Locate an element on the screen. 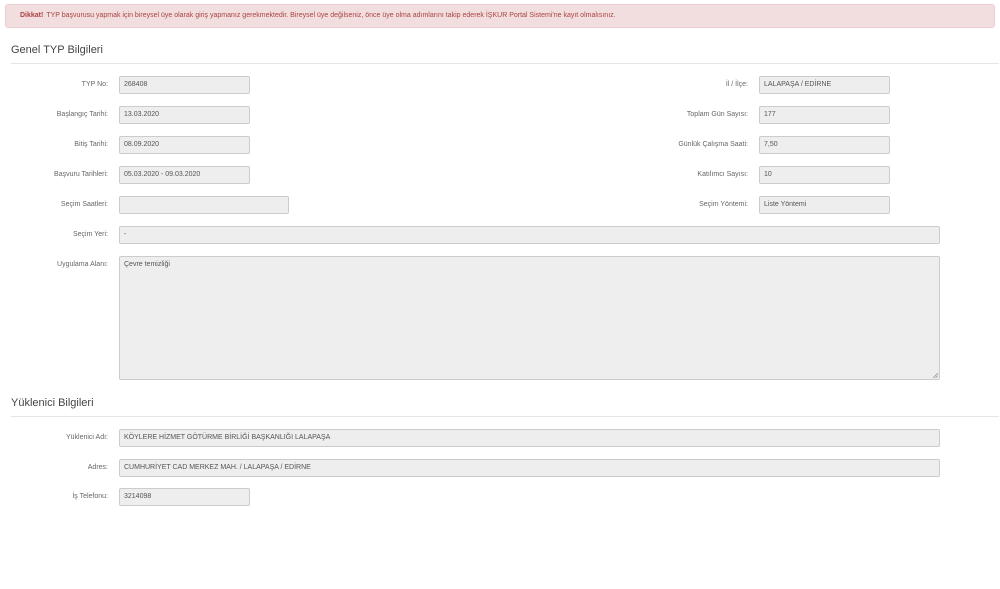 The width and height of the screenshot is (1000, 589). bitis-label: Bitiş Tarihi: is located at coordinates (91, 144).